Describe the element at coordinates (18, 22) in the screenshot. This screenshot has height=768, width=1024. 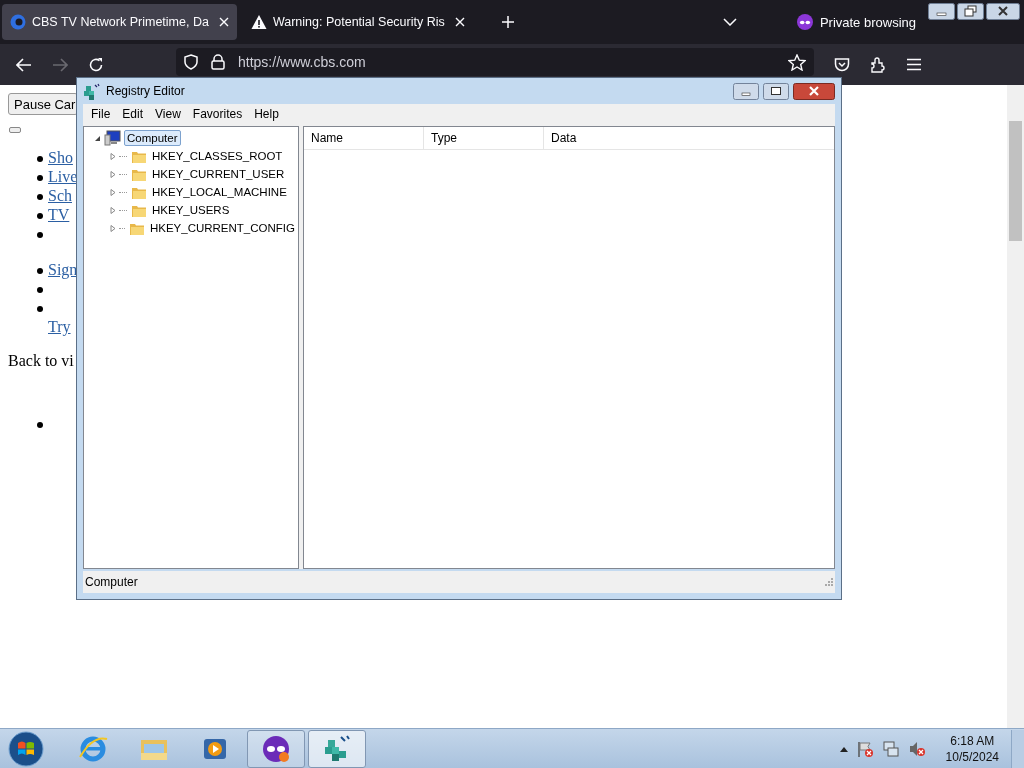
I see `site-icon` at that location.